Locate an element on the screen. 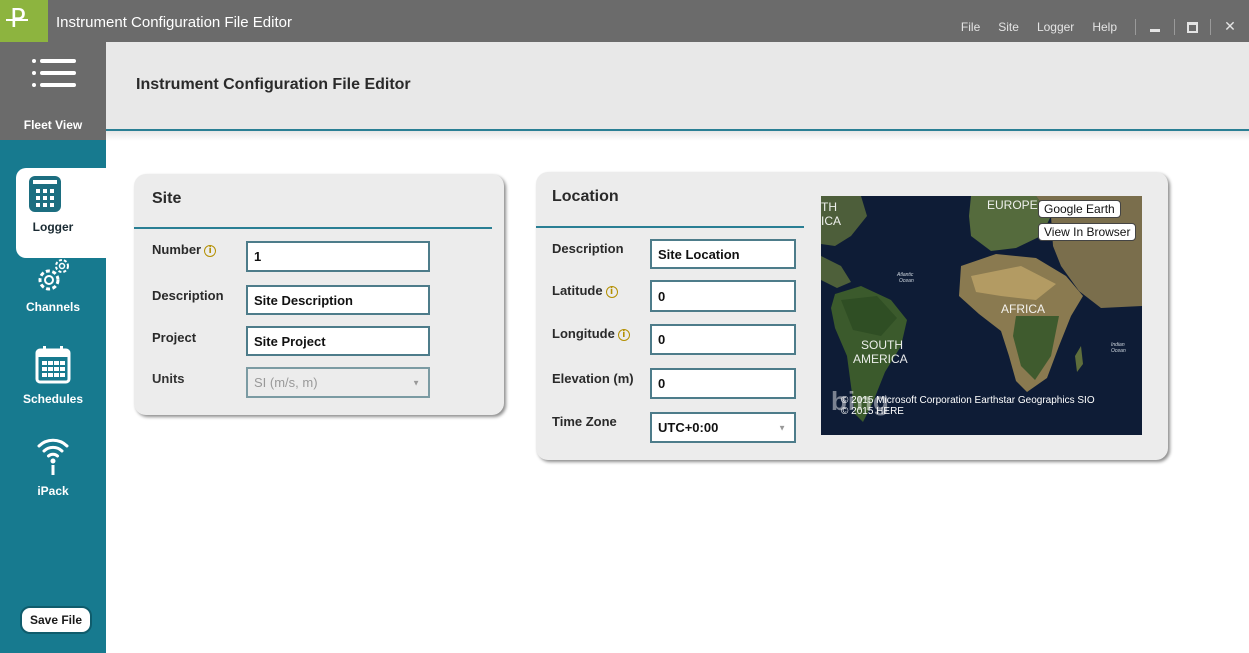 The width and height of the screenshot is (1249, 653). gears-icon is located at coordinates (53, 275).